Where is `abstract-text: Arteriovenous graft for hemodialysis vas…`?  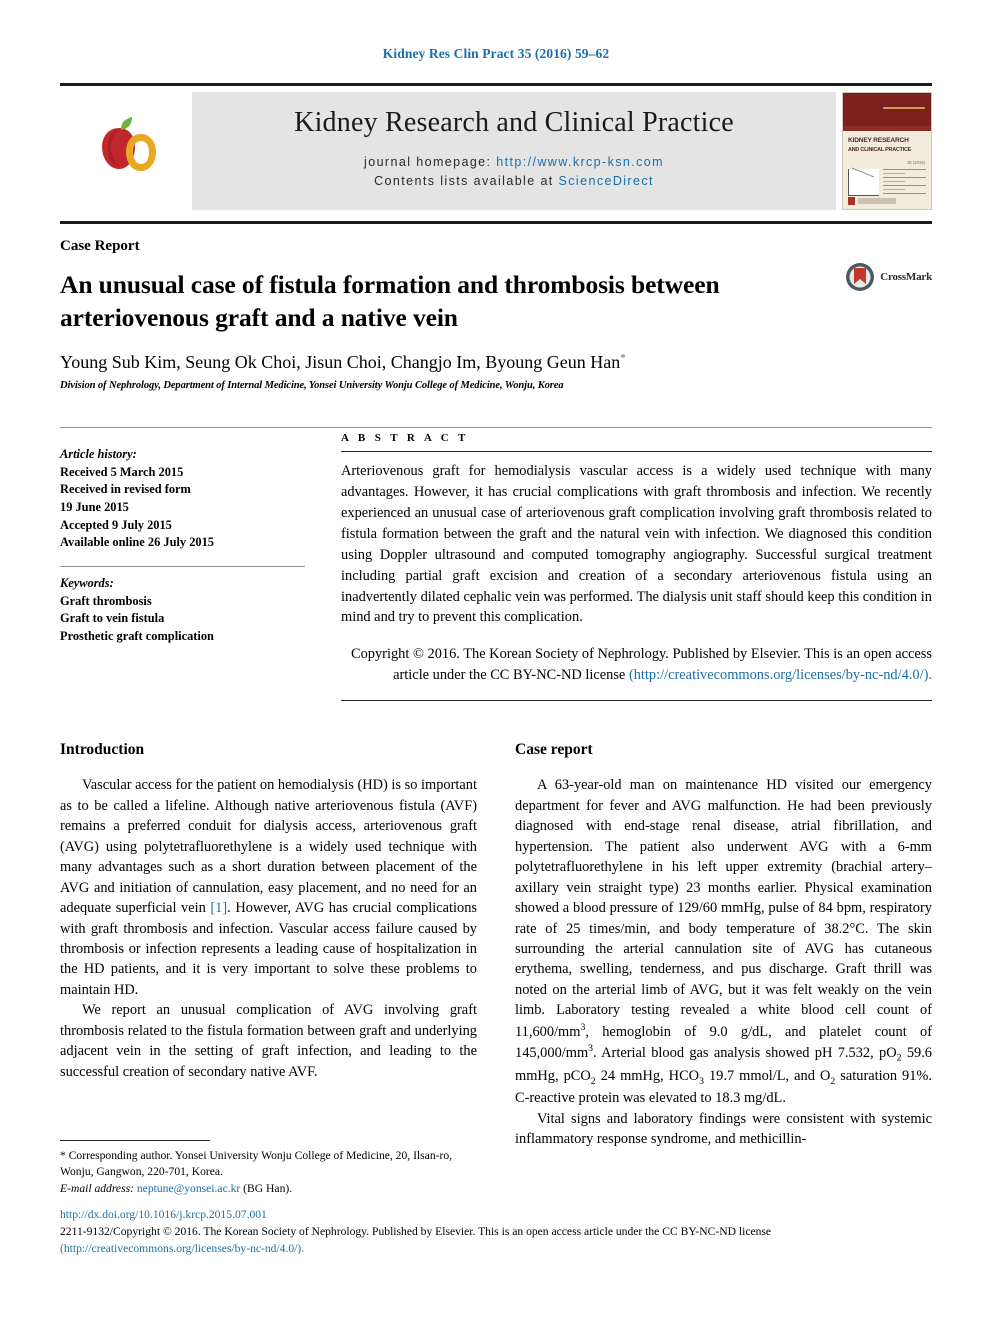
abstract-text: Arteriovenous graft for hemodialysis vas… is located at coordinates (636, 544).